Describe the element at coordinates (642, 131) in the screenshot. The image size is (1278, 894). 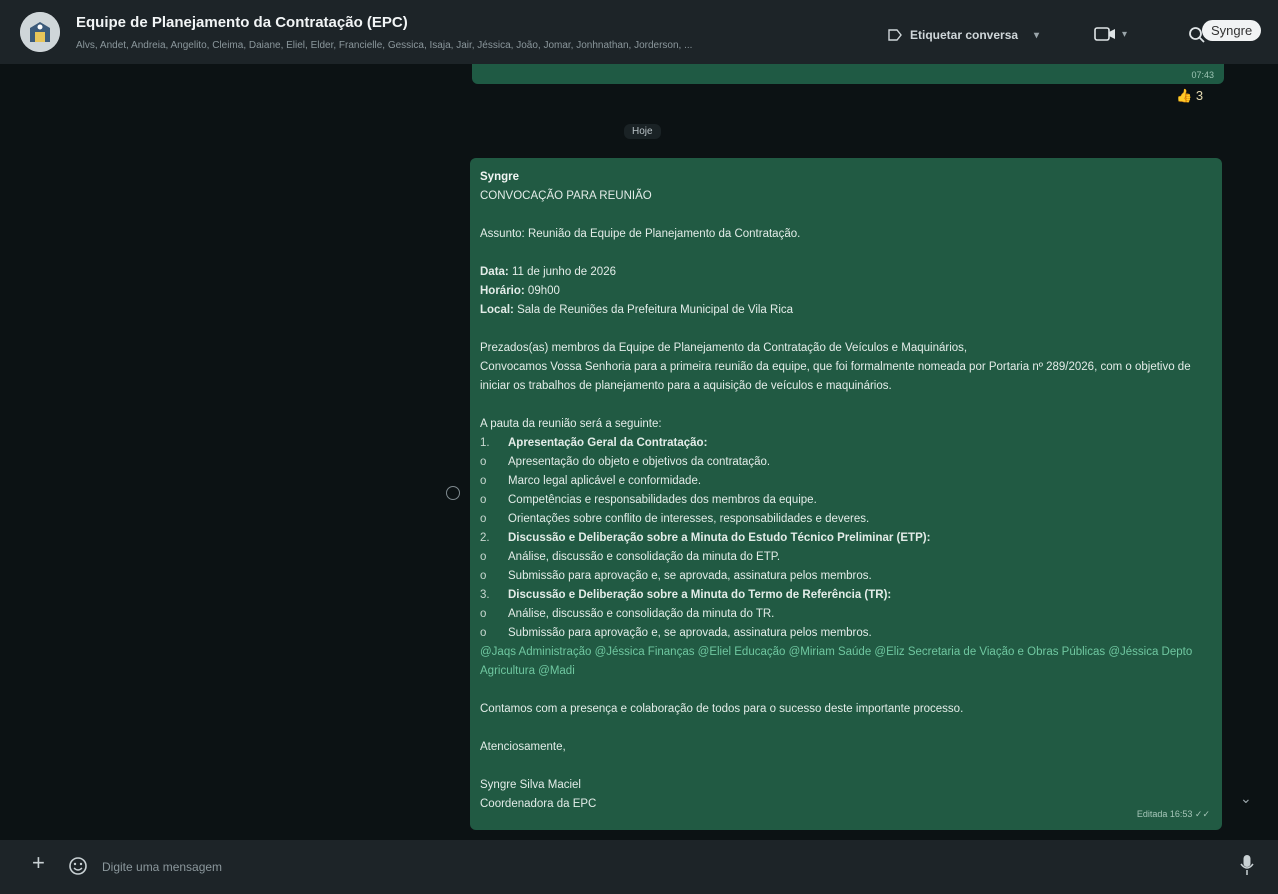
I see `day-separator: Hoje` at that location.